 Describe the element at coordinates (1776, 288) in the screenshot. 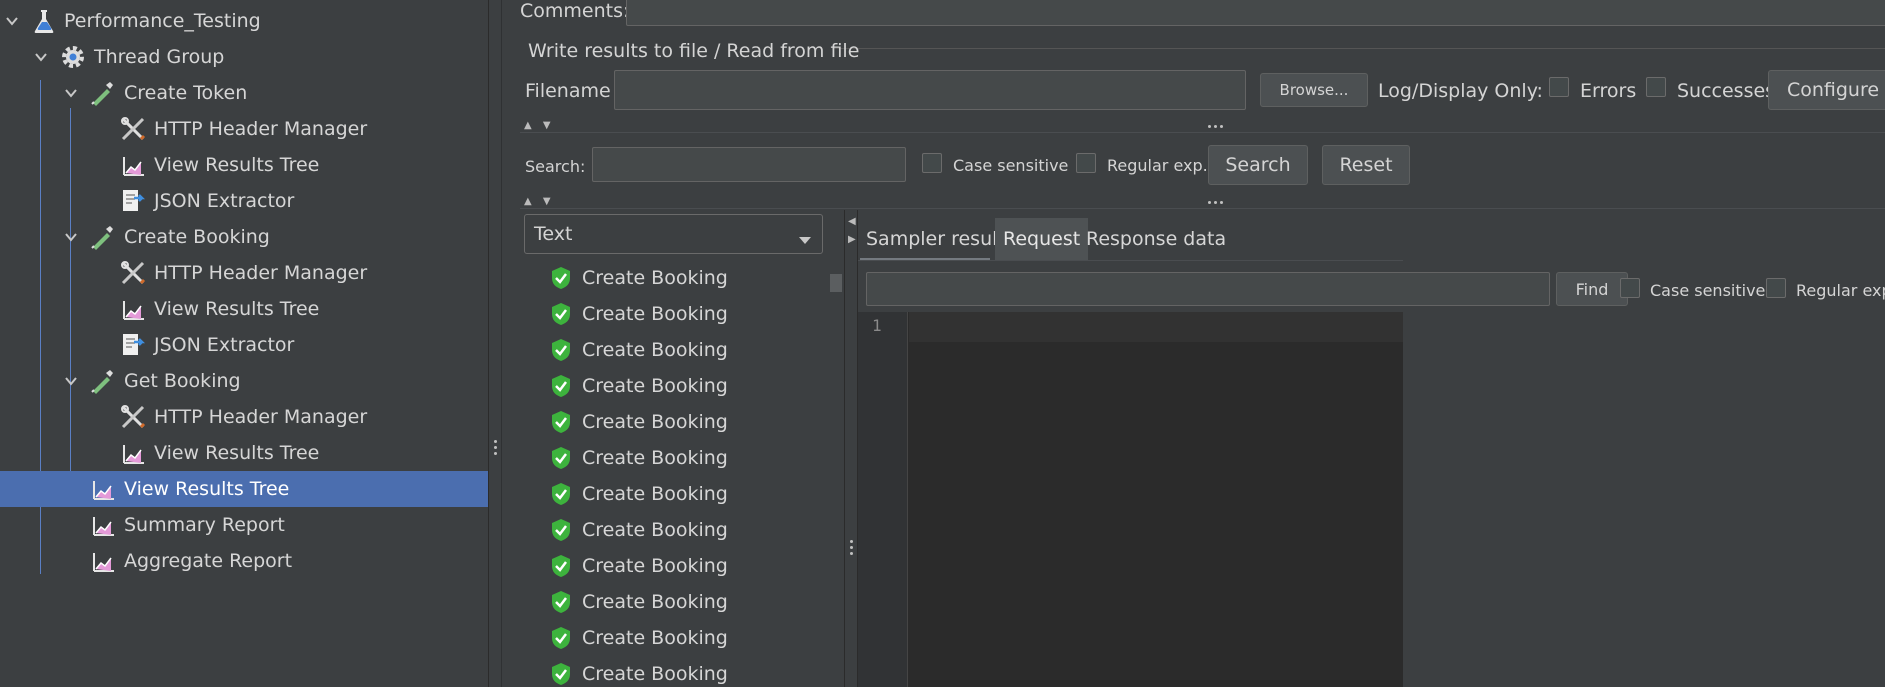

I see `find-regex-checkbox` at that location.